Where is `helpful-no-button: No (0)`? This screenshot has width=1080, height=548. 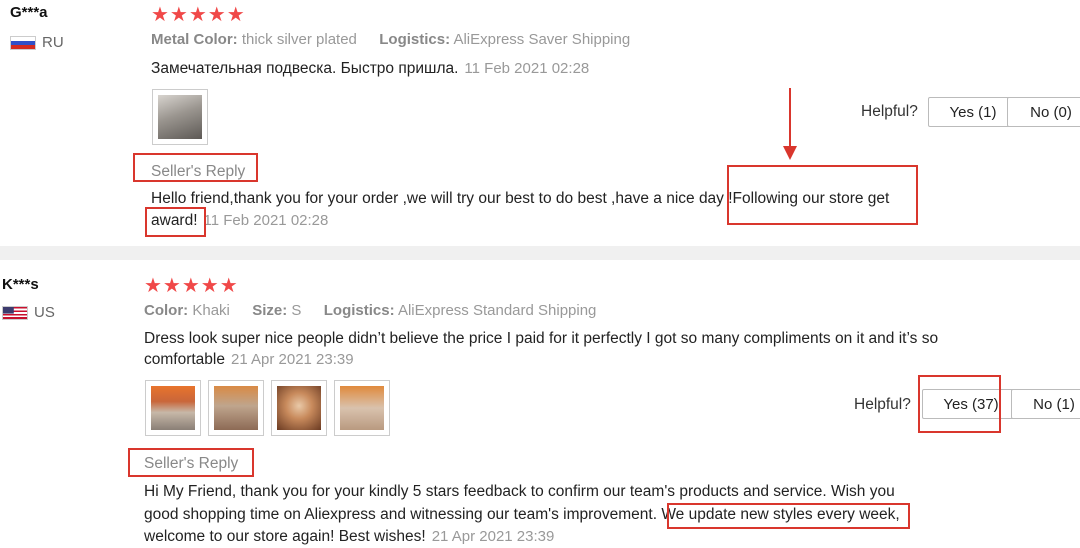 helpful-no-button: No (0) is located at coordinates (1043, 112).